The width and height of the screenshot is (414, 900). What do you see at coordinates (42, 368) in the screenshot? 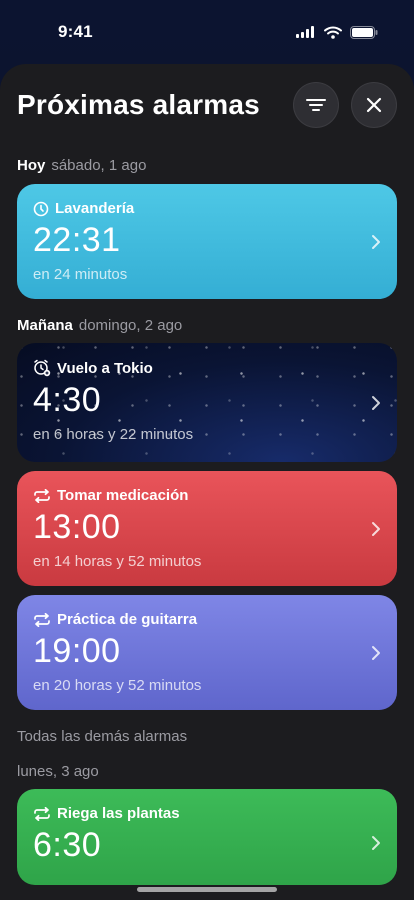
I see `alarm-clock-icon` at bounding box center [42, 368].